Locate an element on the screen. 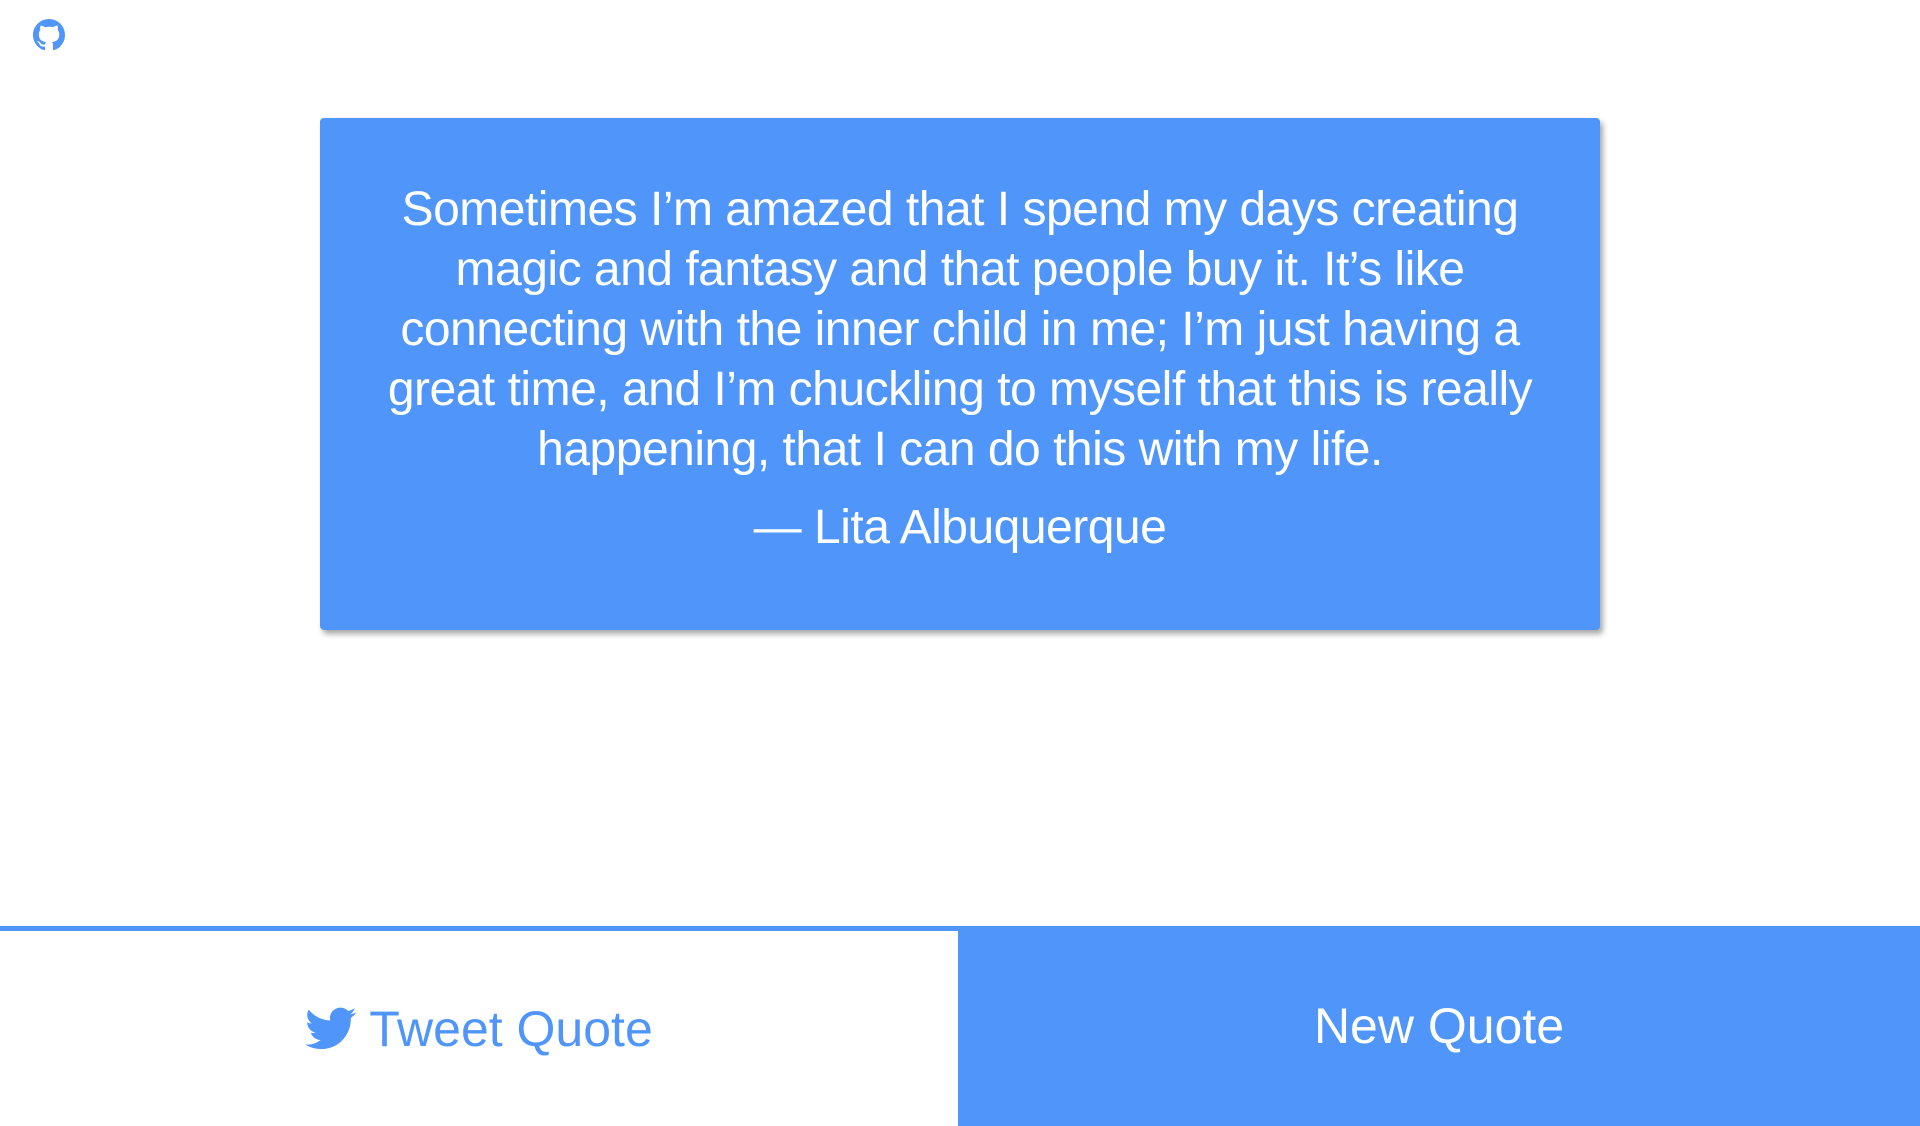 The image size is (1920, 1126). new-quote-button: New Quote is located at coordinates (1439, 1026).